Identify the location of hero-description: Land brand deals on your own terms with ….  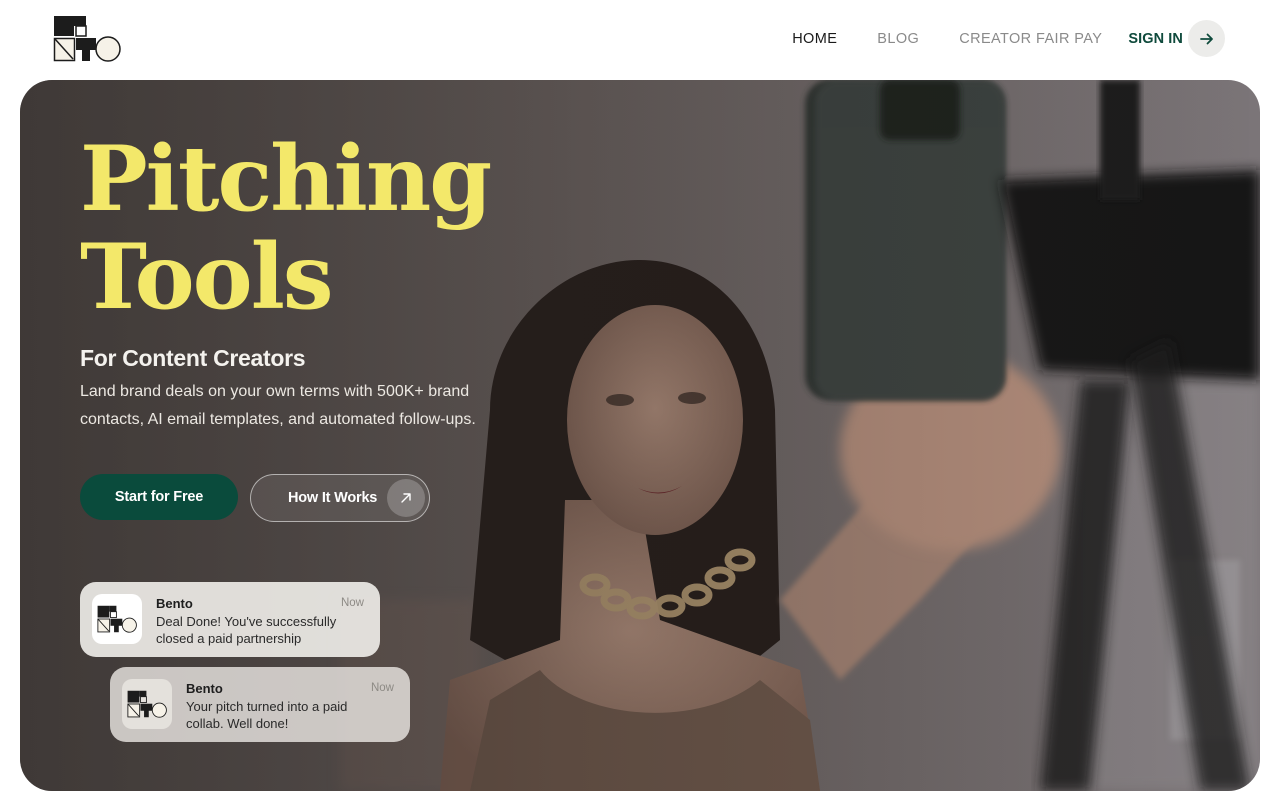
(278, 405).